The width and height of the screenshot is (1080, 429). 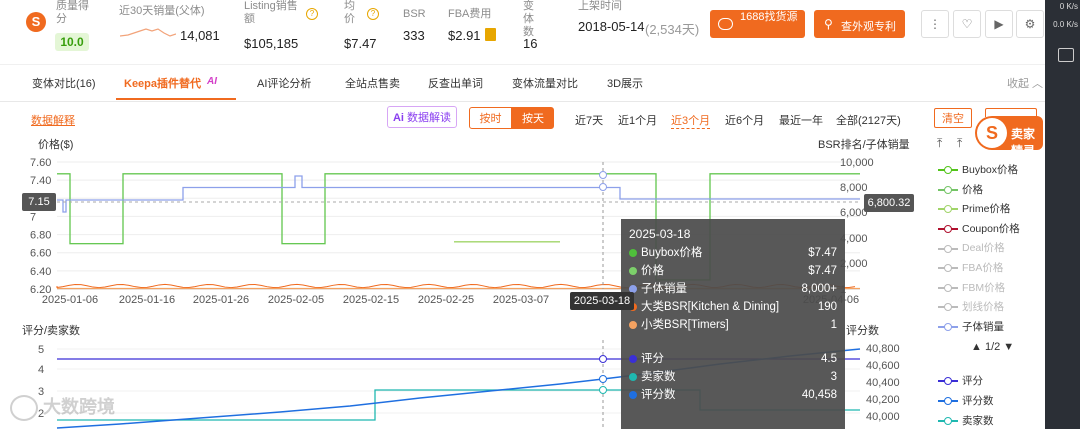 What do you see at coordinates (883, 417) in the screenshot?
I see `y2-tick-label: 40,000` at bounding box center [883, 417].